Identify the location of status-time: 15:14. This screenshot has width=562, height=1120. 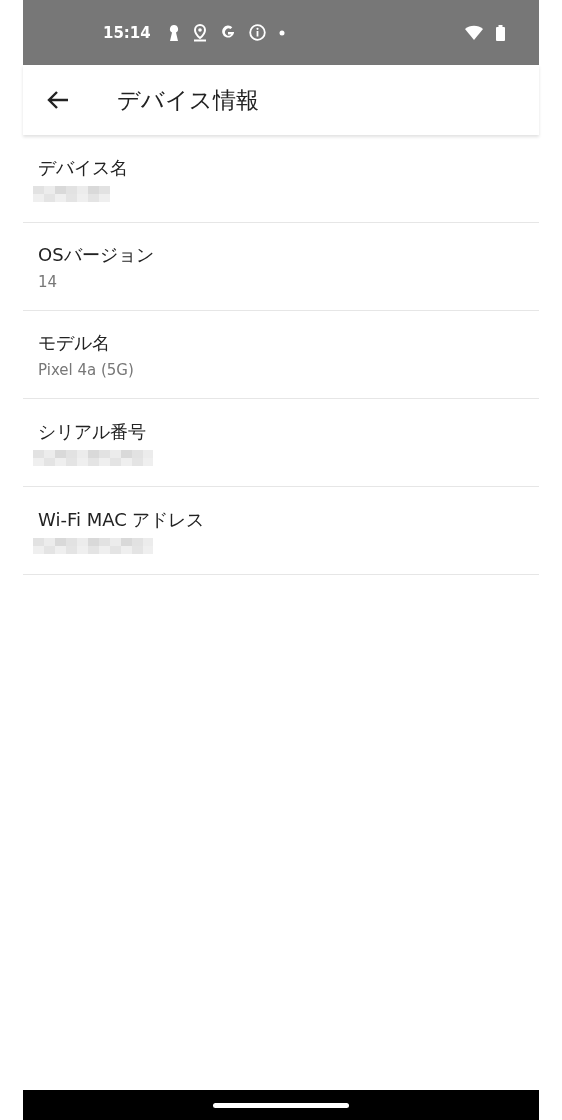
(127, 32).